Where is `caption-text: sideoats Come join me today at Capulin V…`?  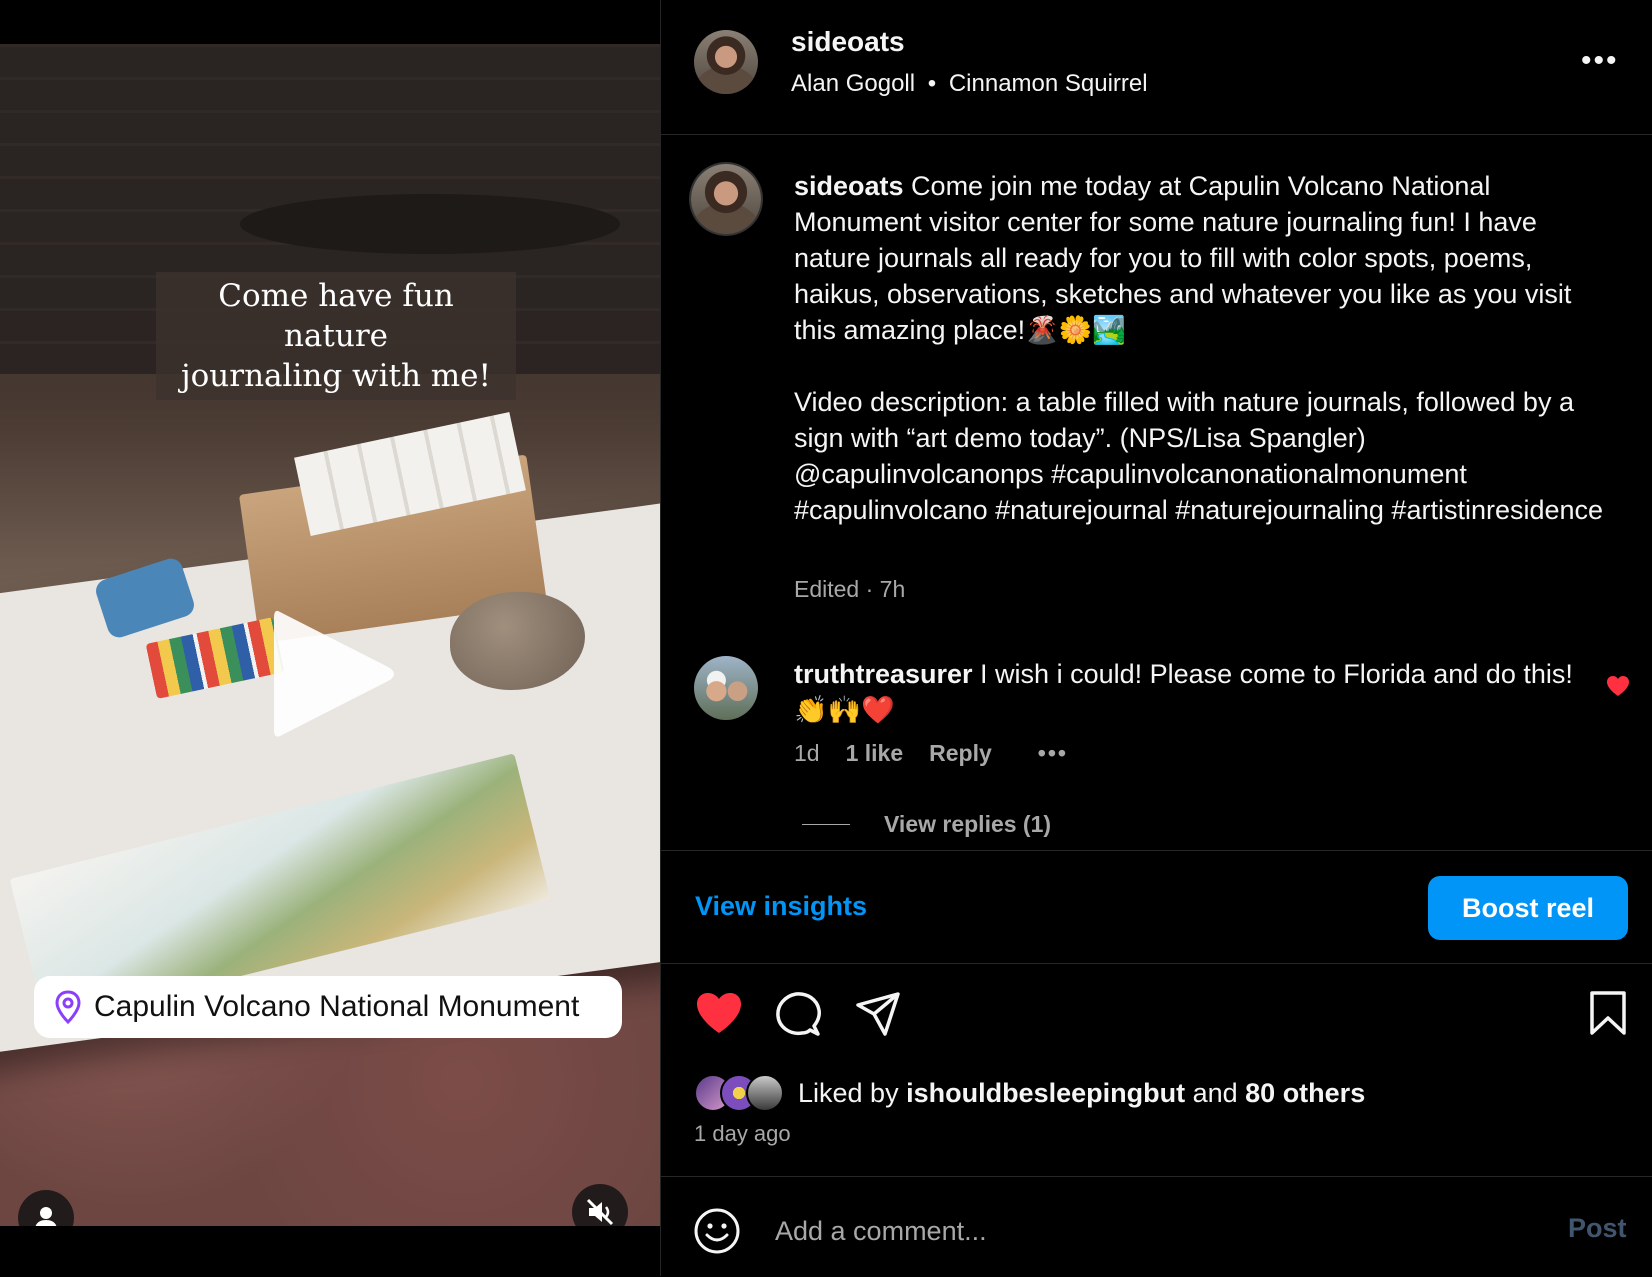
caption-text: sideoats Come join me today at Capulin V… is located at coordinates (1199, 348).